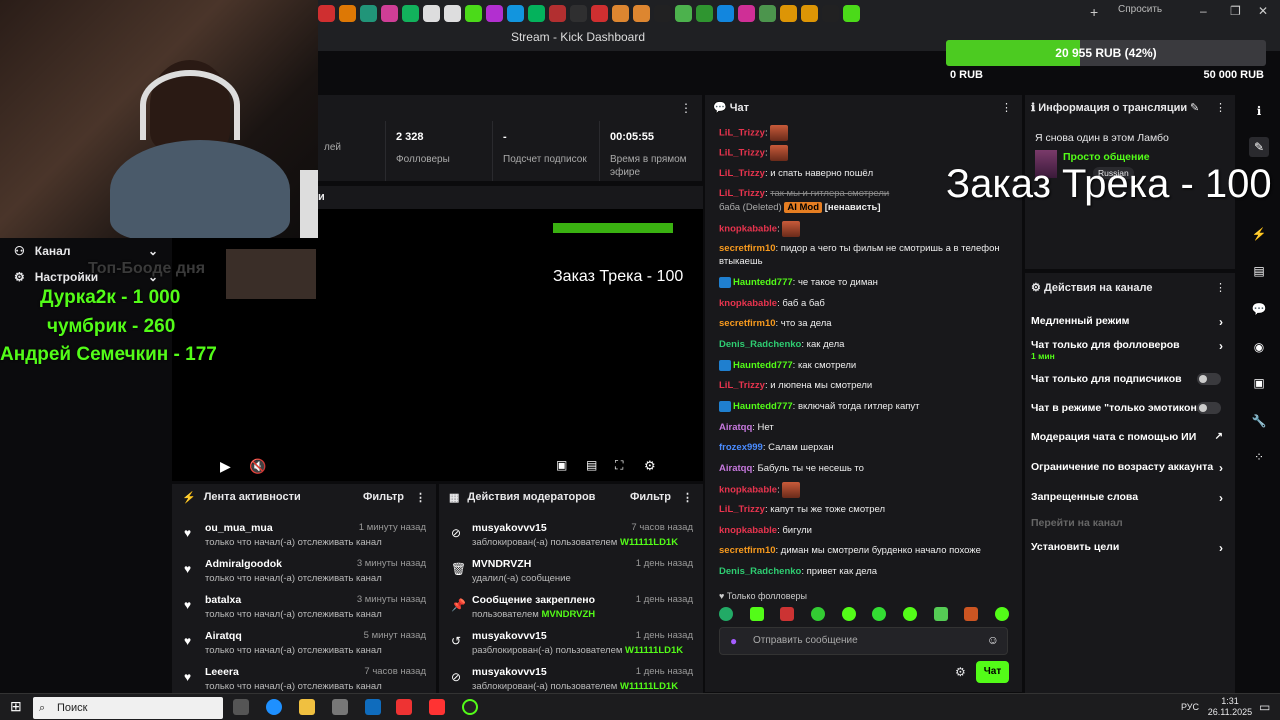 The image size is (1280, 720). What do you see at coordinates (1220, 287) in the screenshot?
I see `channel-actions-menu-icon: ⋮` at bounding box center [1220, 287].